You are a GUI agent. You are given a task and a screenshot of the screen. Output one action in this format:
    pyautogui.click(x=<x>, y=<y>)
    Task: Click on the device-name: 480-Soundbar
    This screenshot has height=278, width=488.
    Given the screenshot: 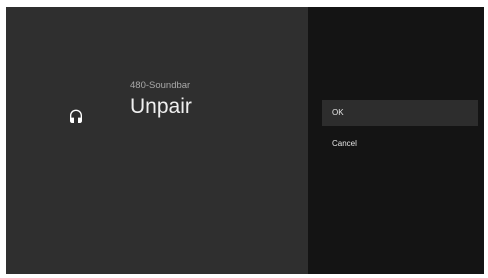 What is the action you would take?
    pyautogui.click(x=160, y=85)
    